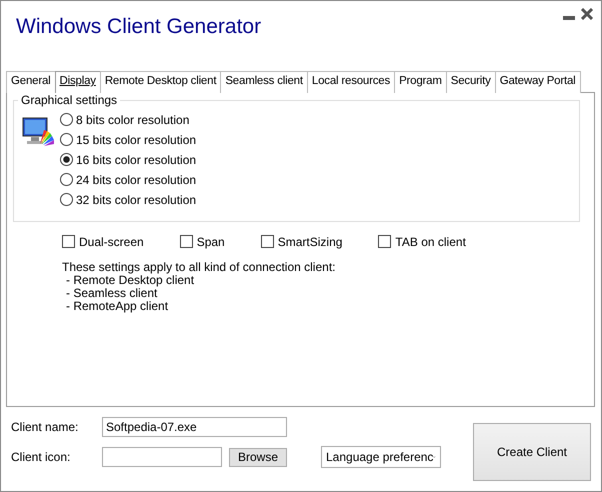  I want to click on create-client-button: Create Client, so click(532, 452).